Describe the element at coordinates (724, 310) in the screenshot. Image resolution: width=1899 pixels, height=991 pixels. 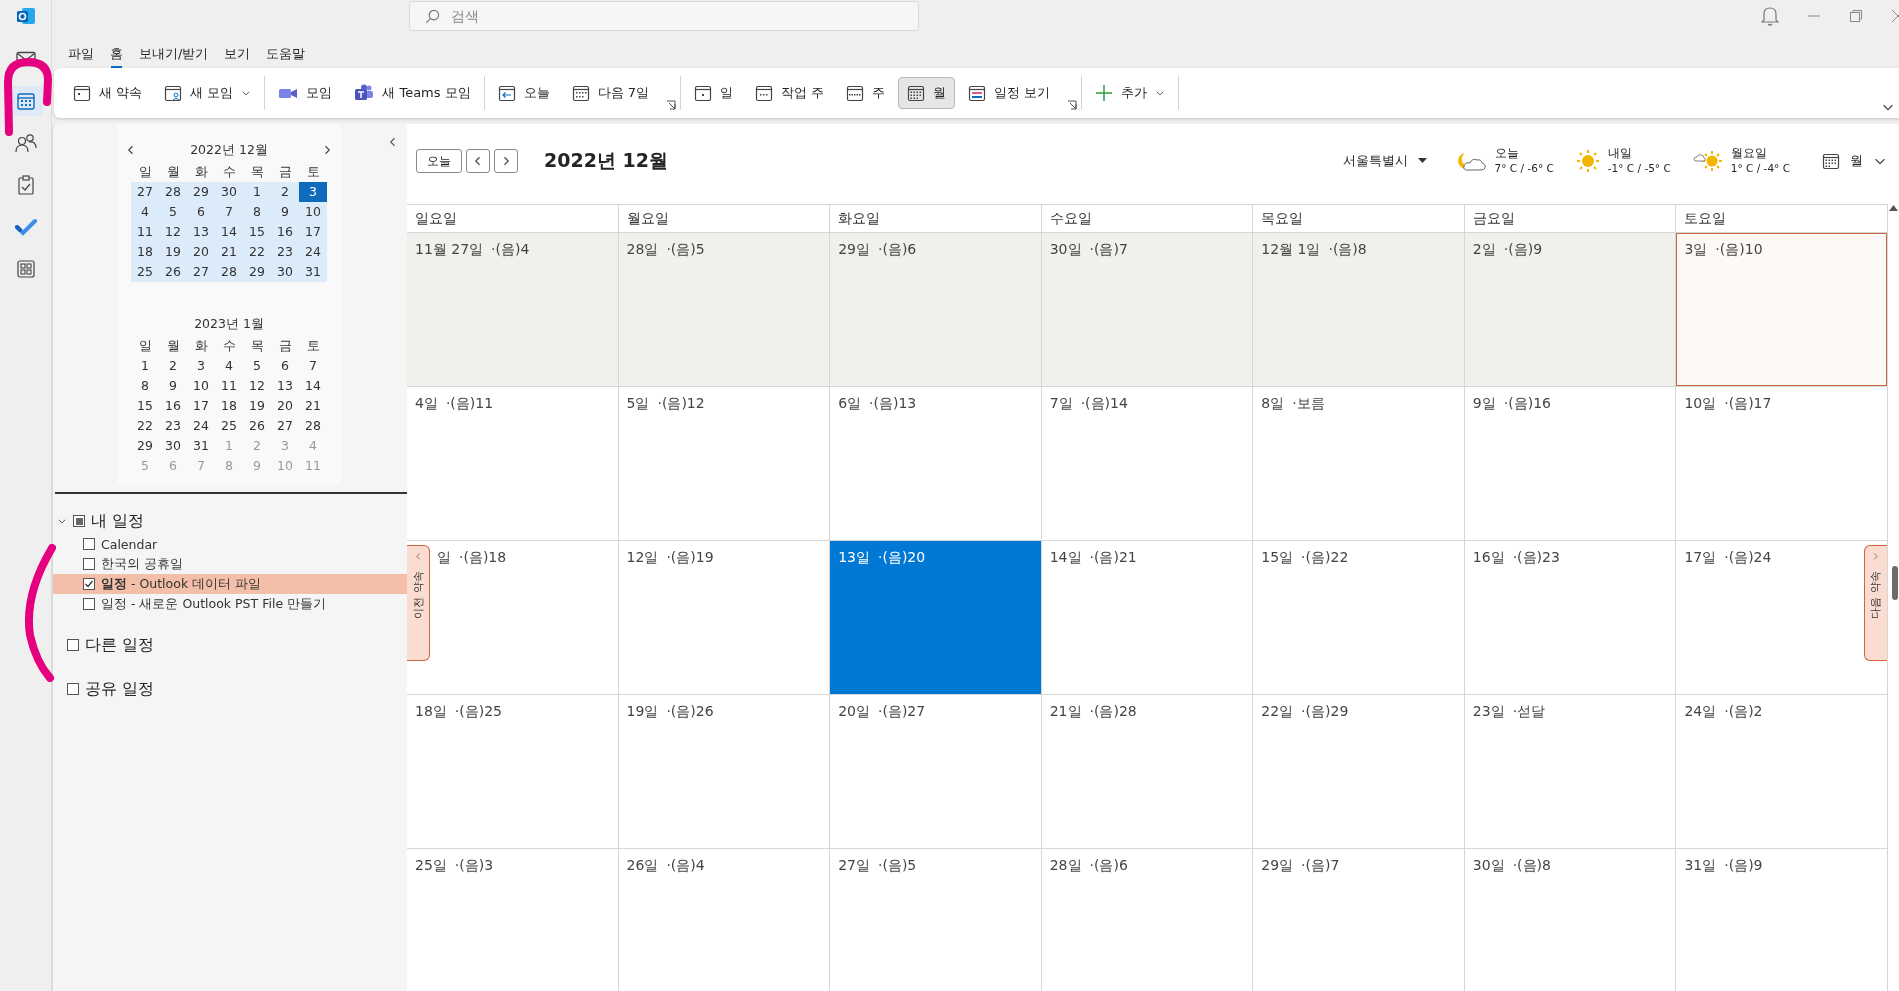
I see `day-cell: 28일 ·(음)5` at that location.